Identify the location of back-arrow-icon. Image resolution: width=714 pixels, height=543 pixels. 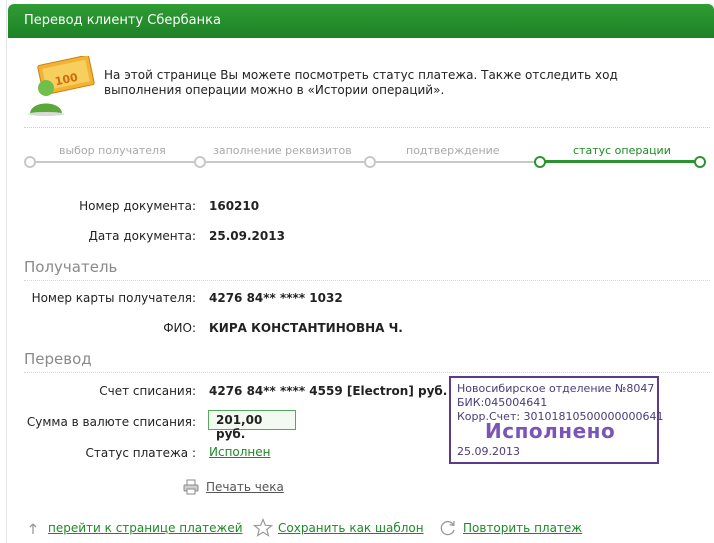
(33, 528).